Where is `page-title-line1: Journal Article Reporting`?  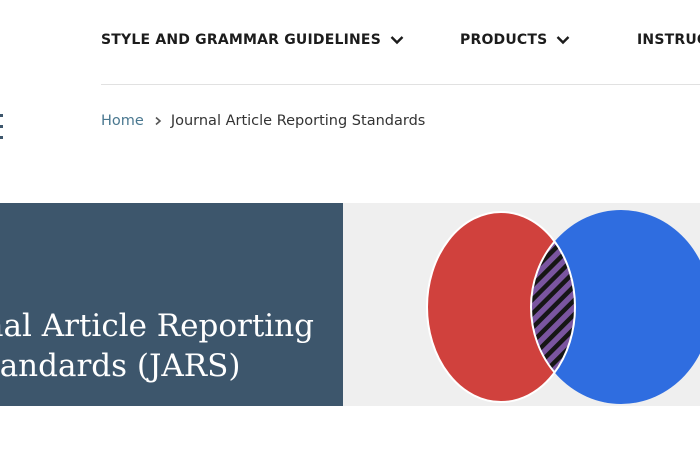
page-title-line1: Journal Article Reporting is located at coordinates (157, 326).